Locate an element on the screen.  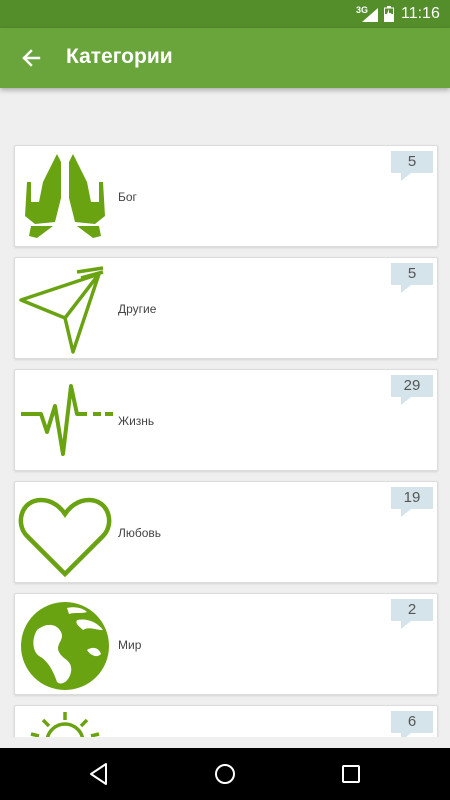
category-card-god: Бог 5 is located at coordinates (226, 196).